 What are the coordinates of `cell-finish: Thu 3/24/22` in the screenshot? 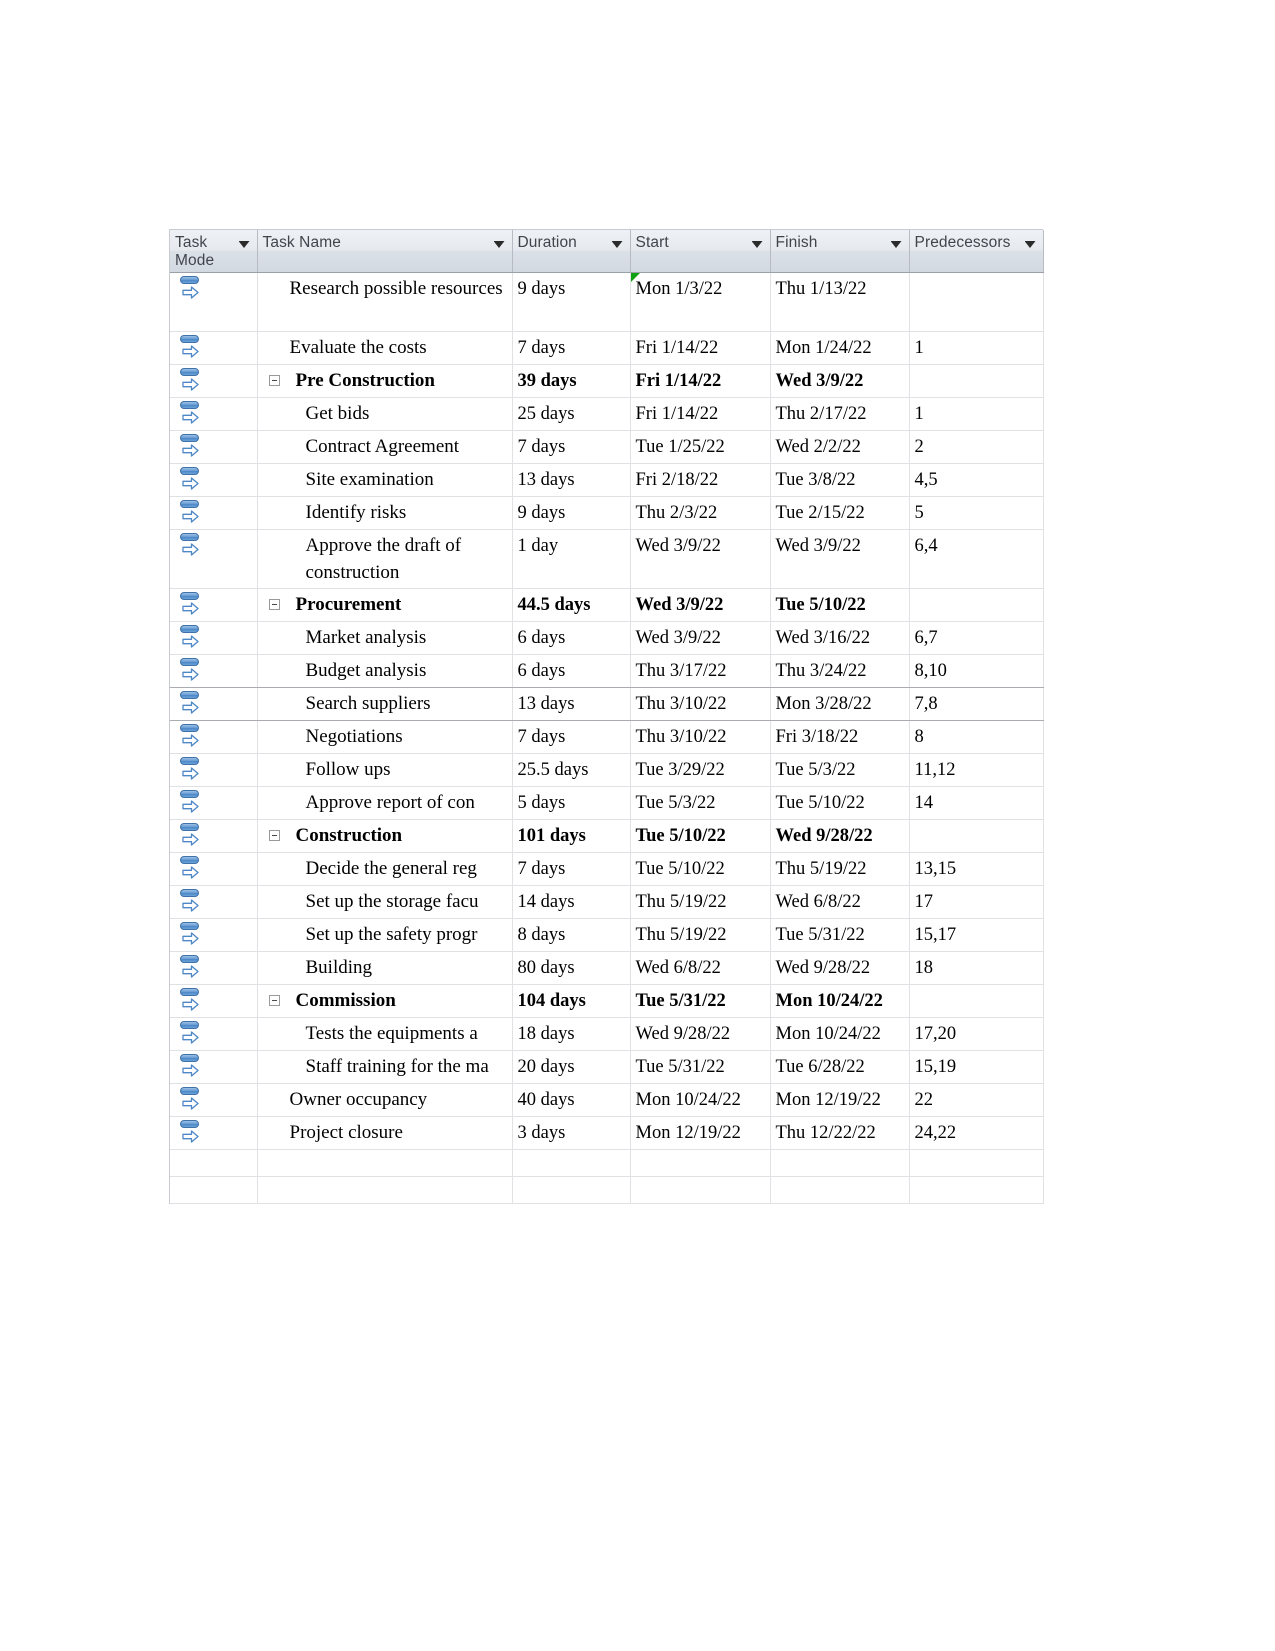 It's located at (840, 671).